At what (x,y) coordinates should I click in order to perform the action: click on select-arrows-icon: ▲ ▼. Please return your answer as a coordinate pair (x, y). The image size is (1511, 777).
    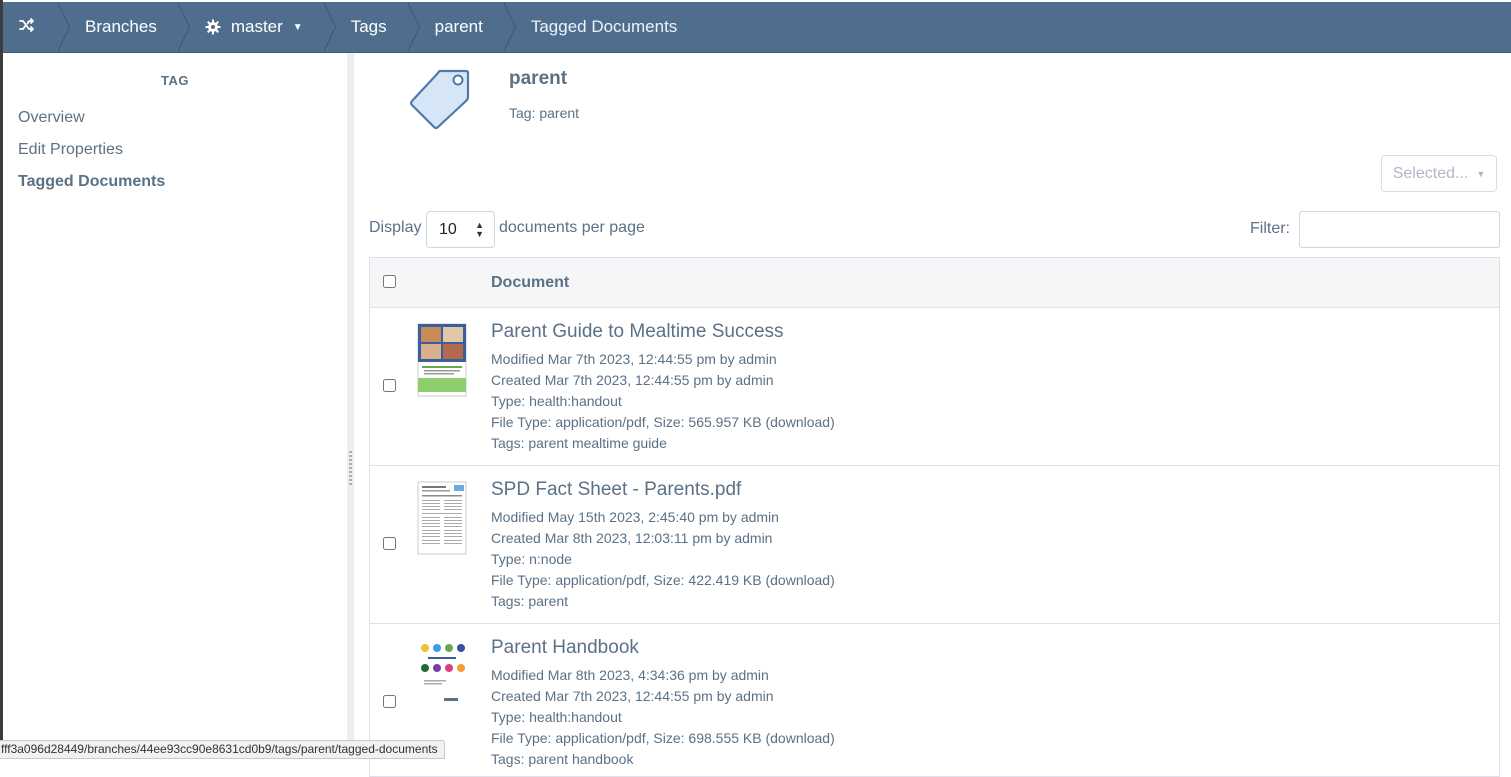
    Looking at the image, I should click on (479, 229).